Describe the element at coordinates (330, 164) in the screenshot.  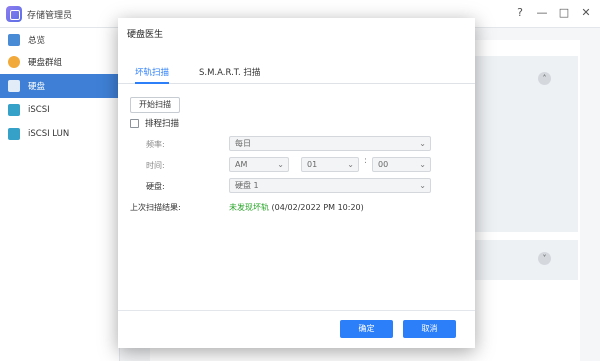
I see `hour-select: 01 ⌄` at that location.